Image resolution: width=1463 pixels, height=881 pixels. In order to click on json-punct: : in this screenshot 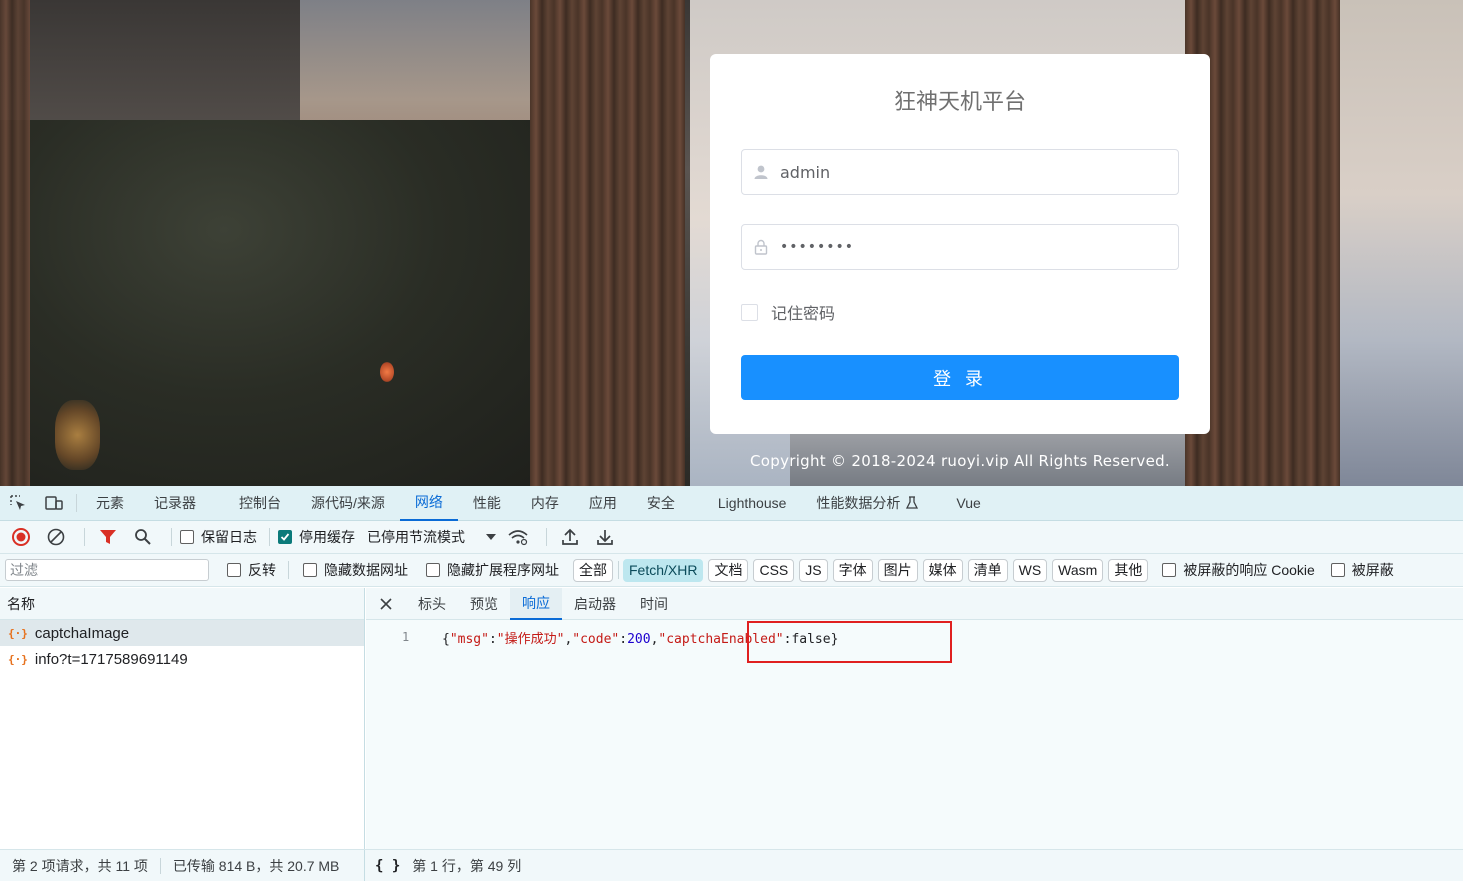, I will do `click(492, 639)`.